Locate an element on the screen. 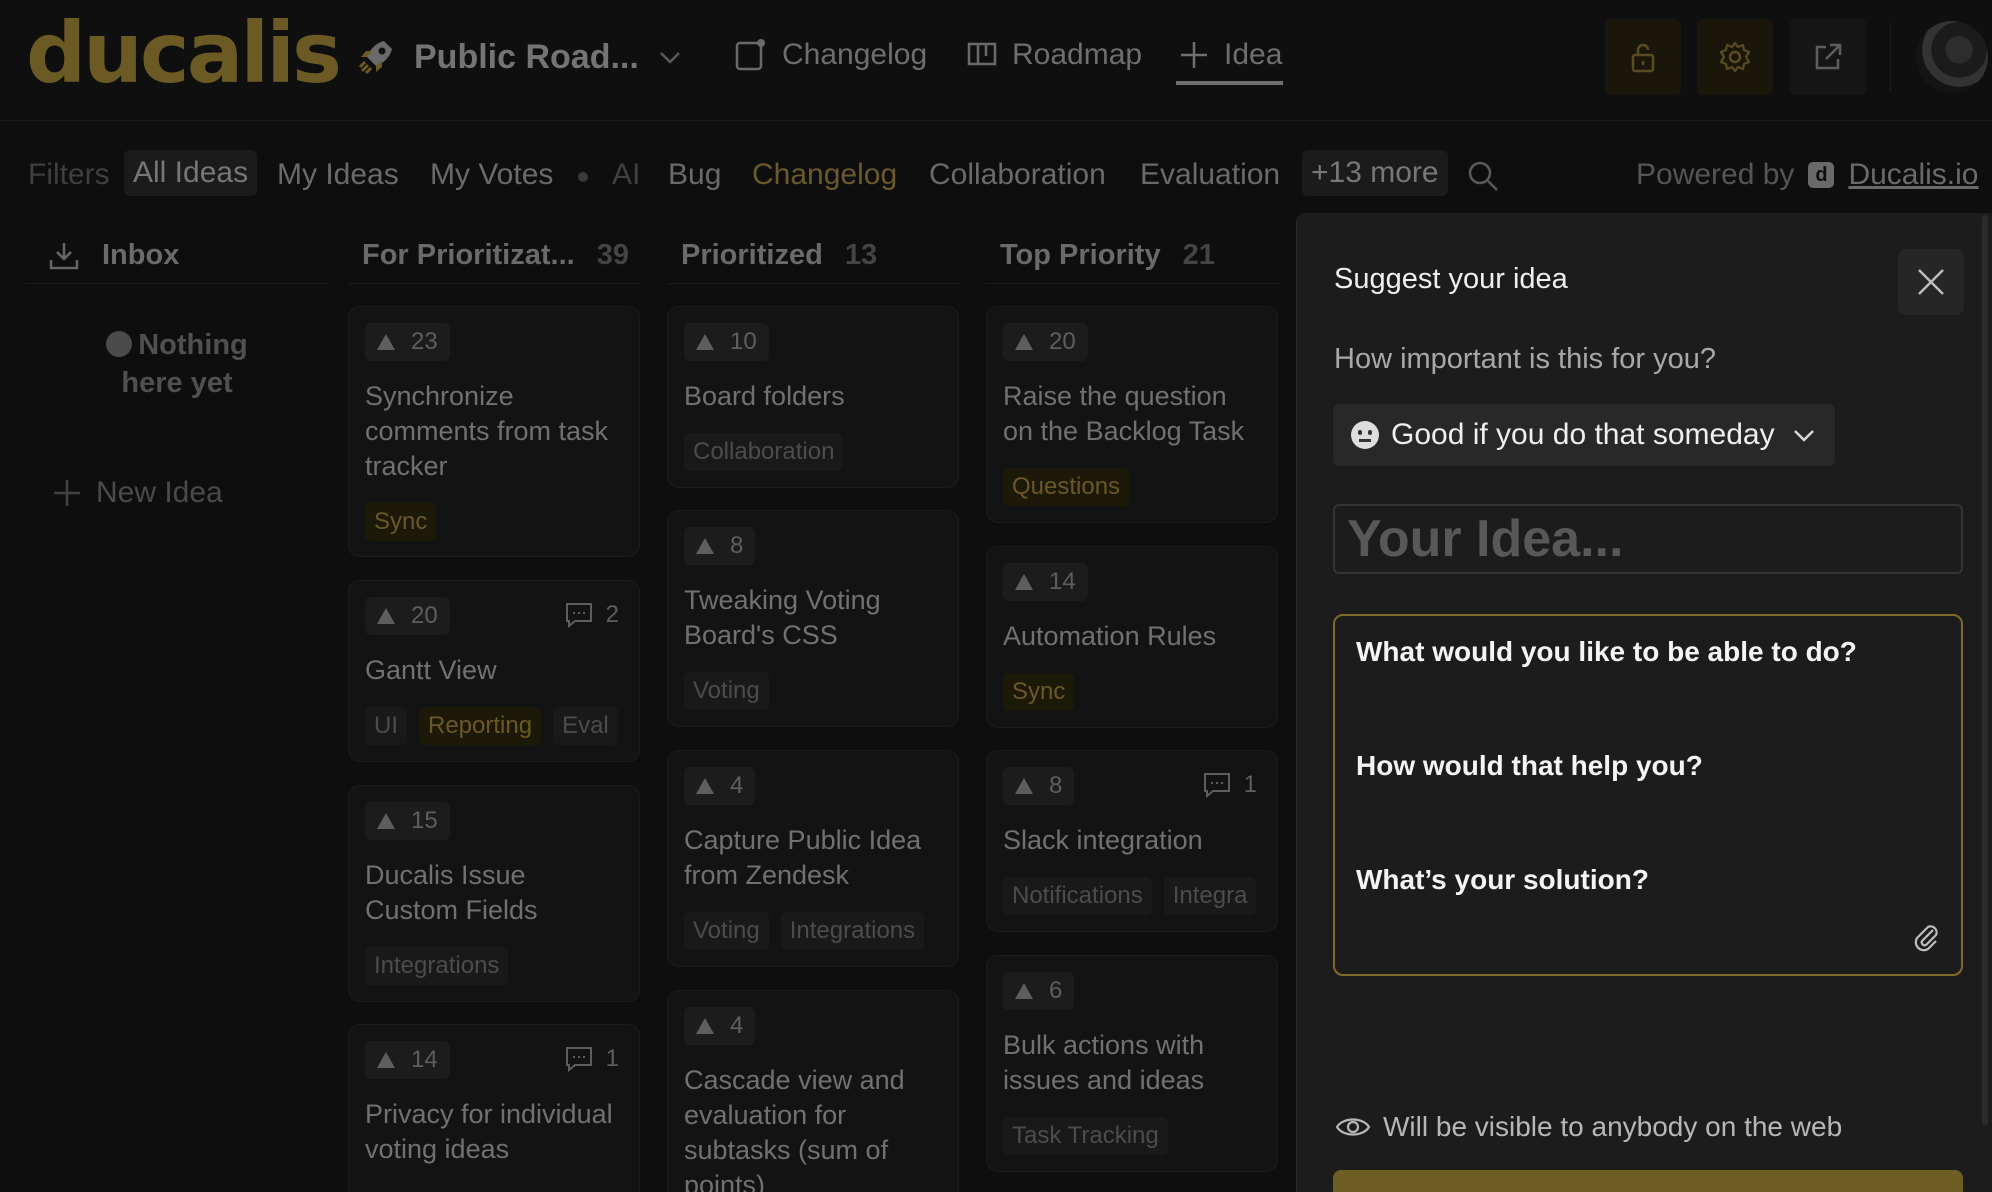 The height and width of the screenshot is (1192, 1992). inbox-empty-state: Nothing here yet is located at coordinates (177, 364).